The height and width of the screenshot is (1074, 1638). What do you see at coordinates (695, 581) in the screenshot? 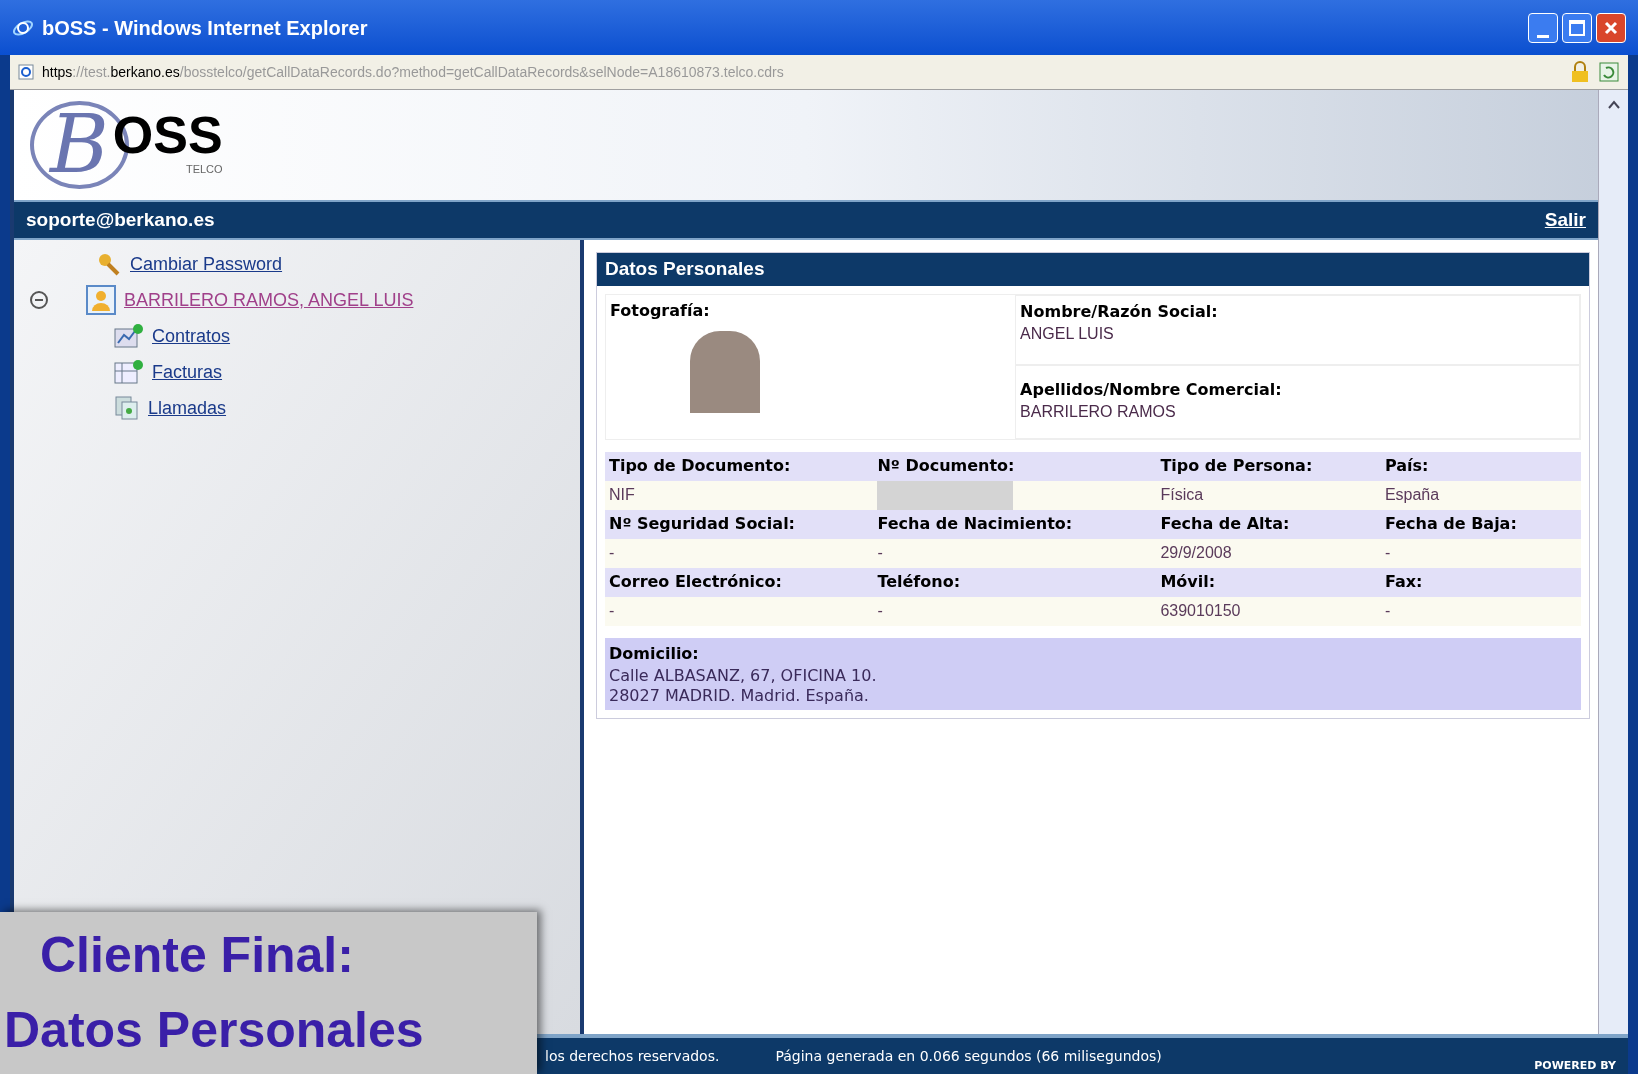
I see `field-label: Correo Electrónico:` at bounding box center [695, 581].